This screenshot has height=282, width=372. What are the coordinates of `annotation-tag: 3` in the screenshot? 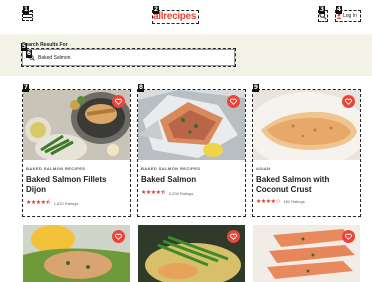 It's located at (322, 10).